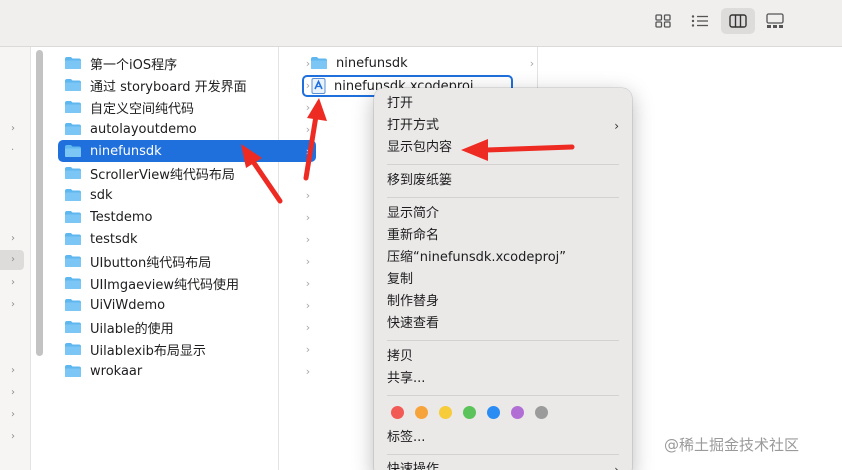 Image resolution: width=842 pixels, height=470 pixels. What do you see at coordinates (262, 174) in the screenshot?
I see `arrow-to-ninefunsdk-folder` at bounding box center [262, 174].